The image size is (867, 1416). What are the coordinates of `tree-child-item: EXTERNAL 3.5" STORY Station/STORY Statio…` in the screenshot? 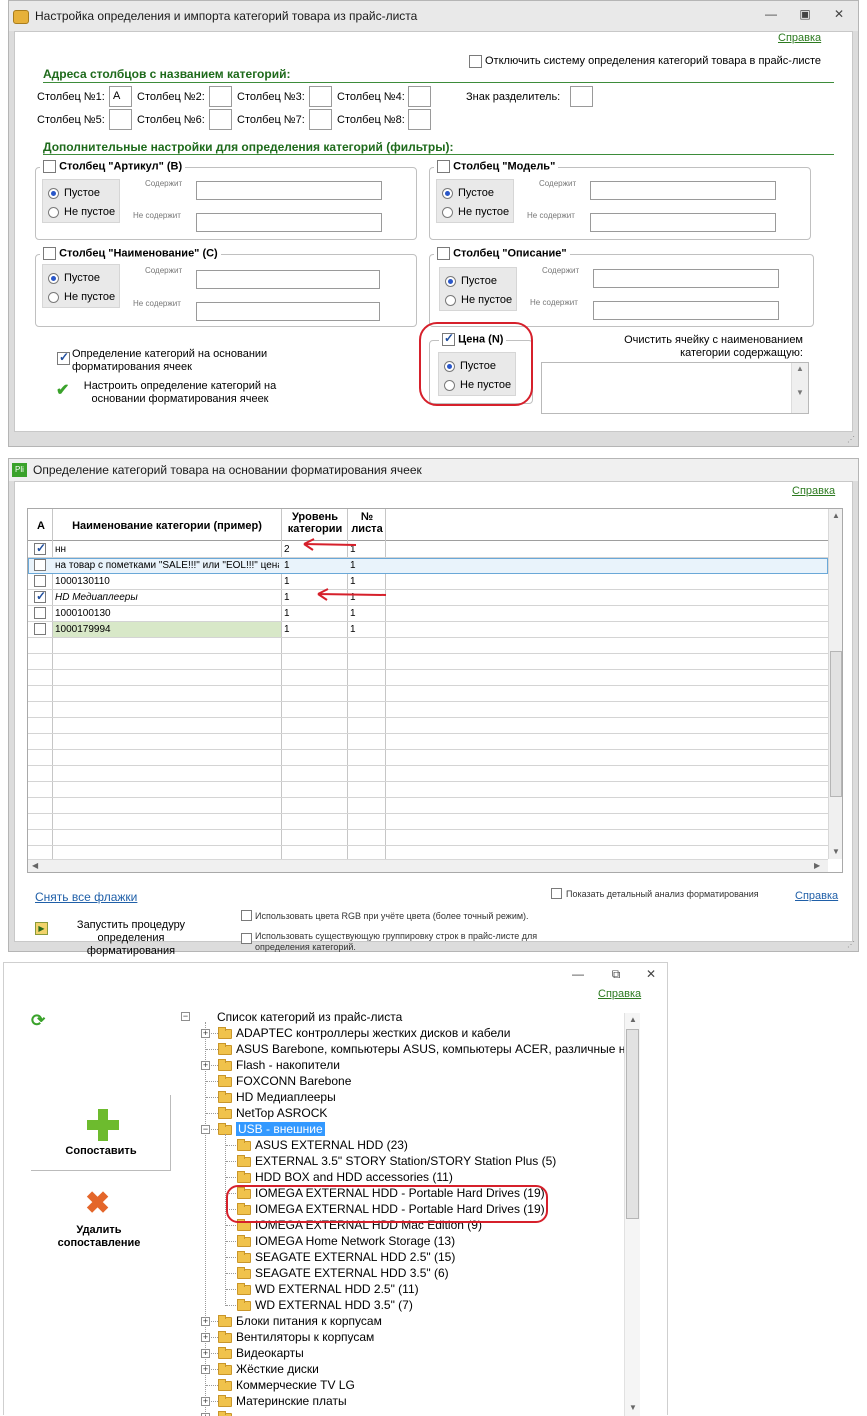 It's located at (405, 1161).